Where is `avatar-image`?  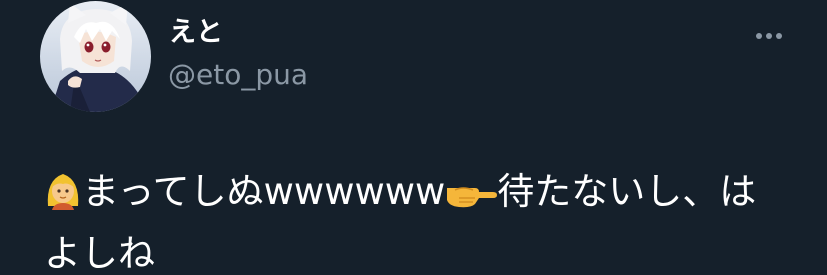 avatar-image is located at coordinates (95, 56).